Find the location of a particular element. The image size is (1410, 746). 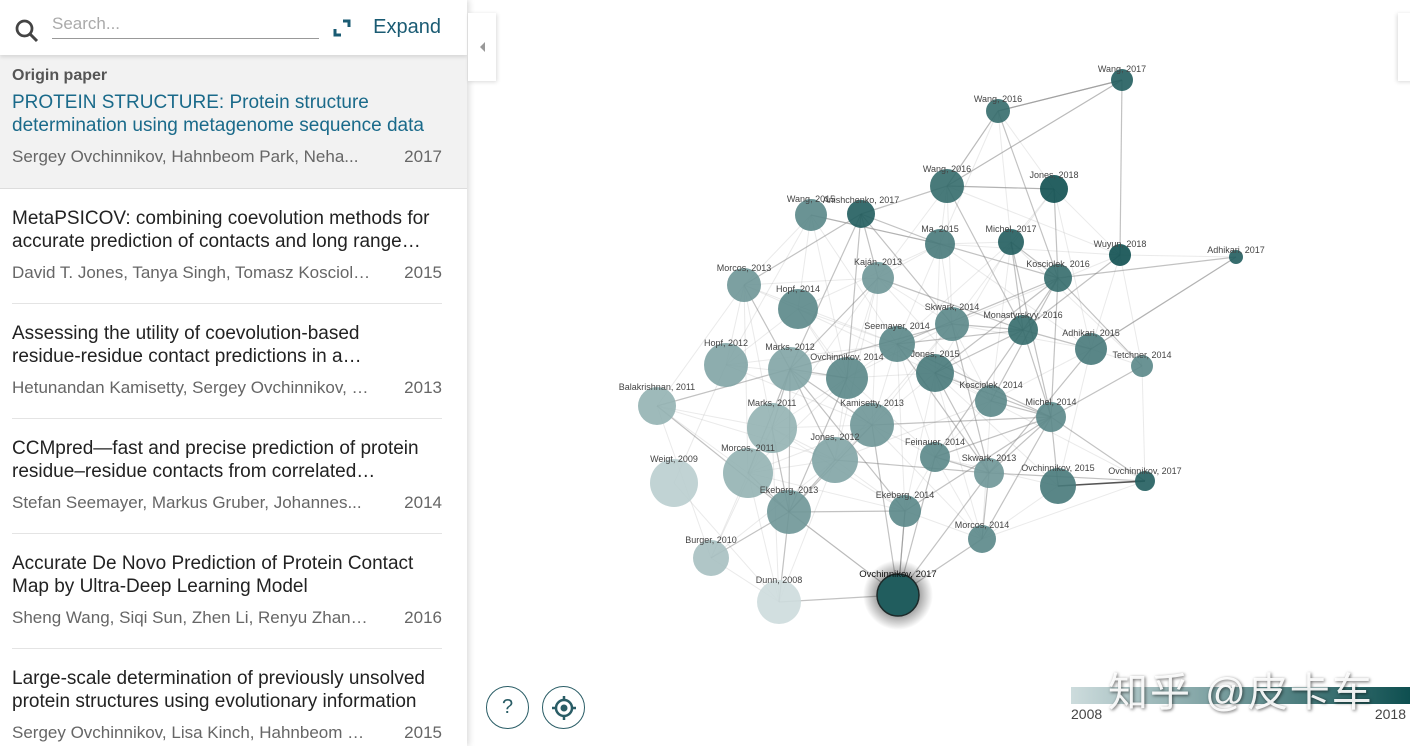

search-input is located at coordinates (185, 24).